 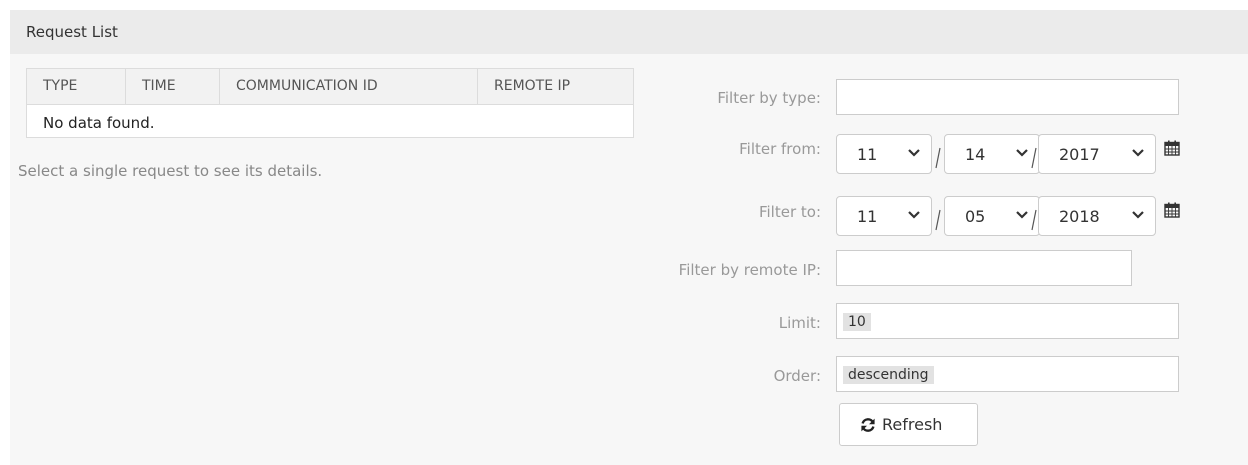 What do you see at coordinates (629, 32) in the screenshot?
I see `panel-header: Request List` at bounding box center [629, 32].